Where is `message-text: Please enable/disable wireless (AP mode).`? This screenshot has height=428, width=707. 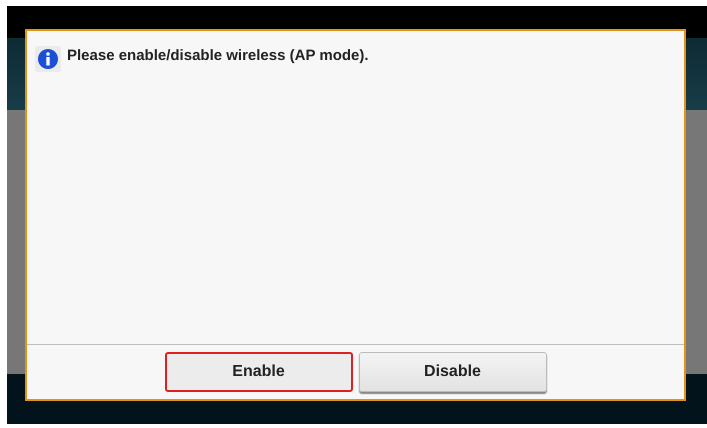
message-text: Please enable/disable wireless (AP mode). is located at coordinates (218, 55).